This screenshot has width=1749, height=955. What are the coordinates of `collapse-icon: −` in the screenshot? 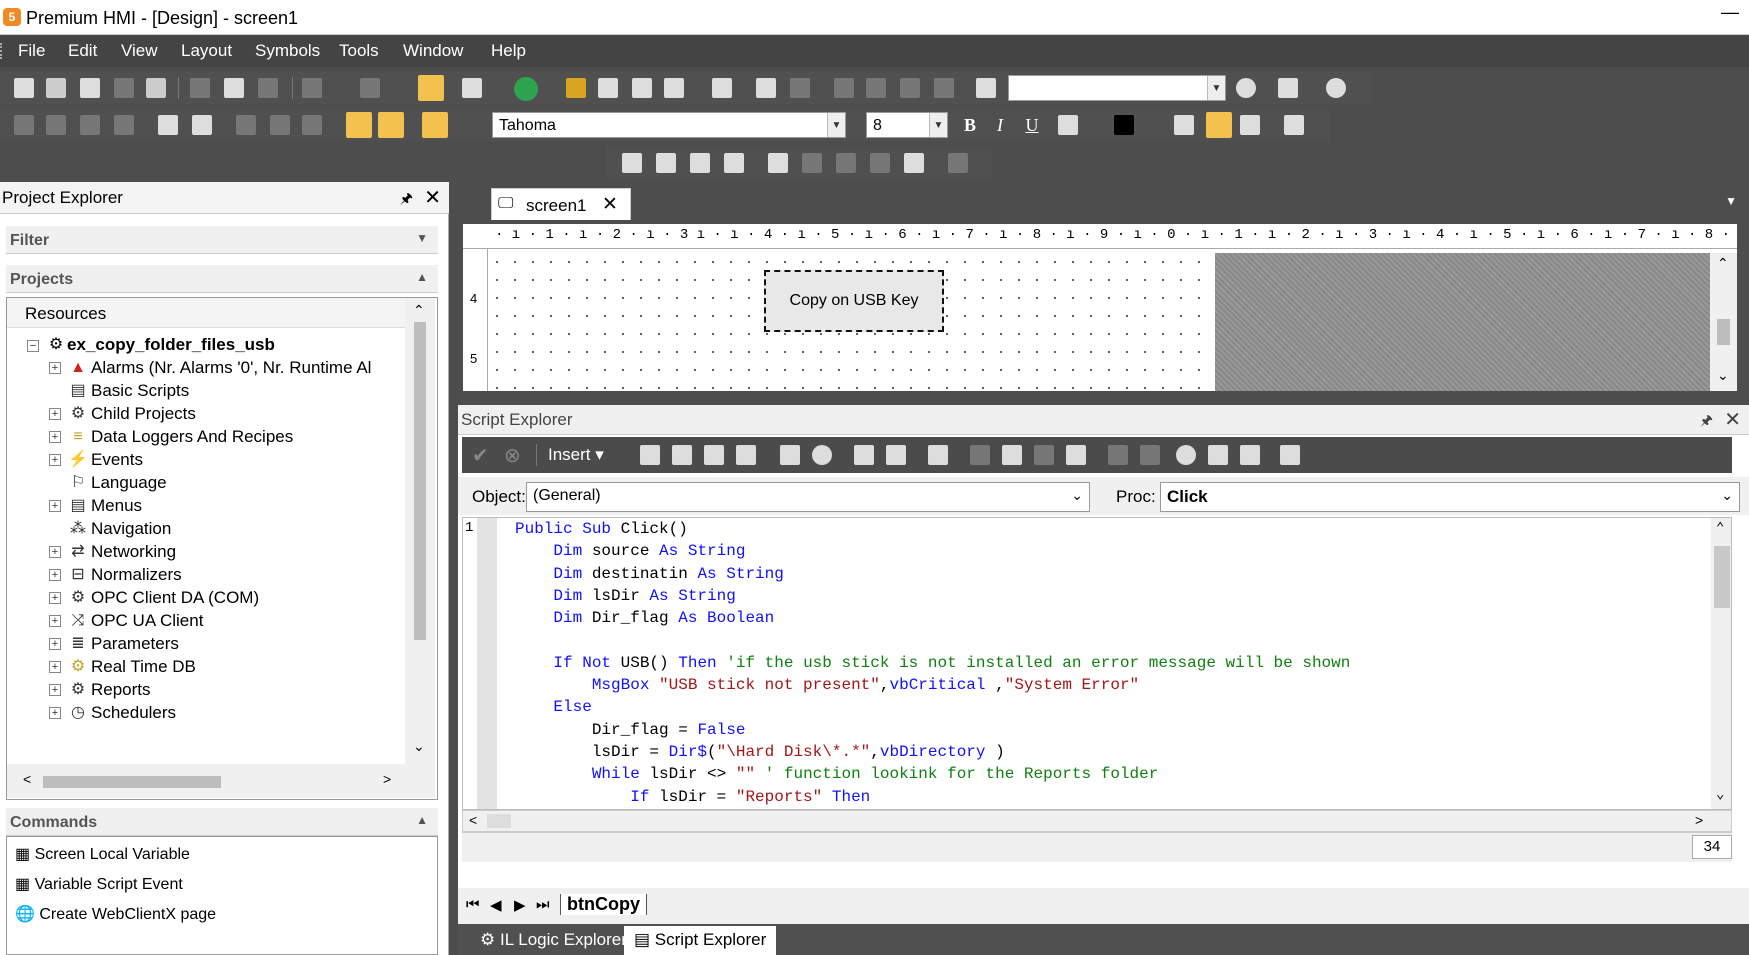 It's located at (33, 346).